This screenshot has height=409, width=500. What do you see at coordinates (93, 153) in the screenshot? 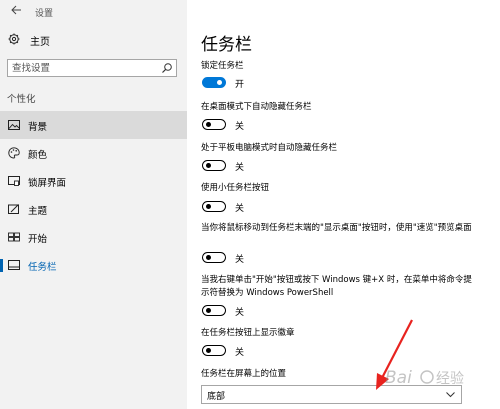
I see `sidebar-item-colors: 颜色` at bounding box center [93, 153].